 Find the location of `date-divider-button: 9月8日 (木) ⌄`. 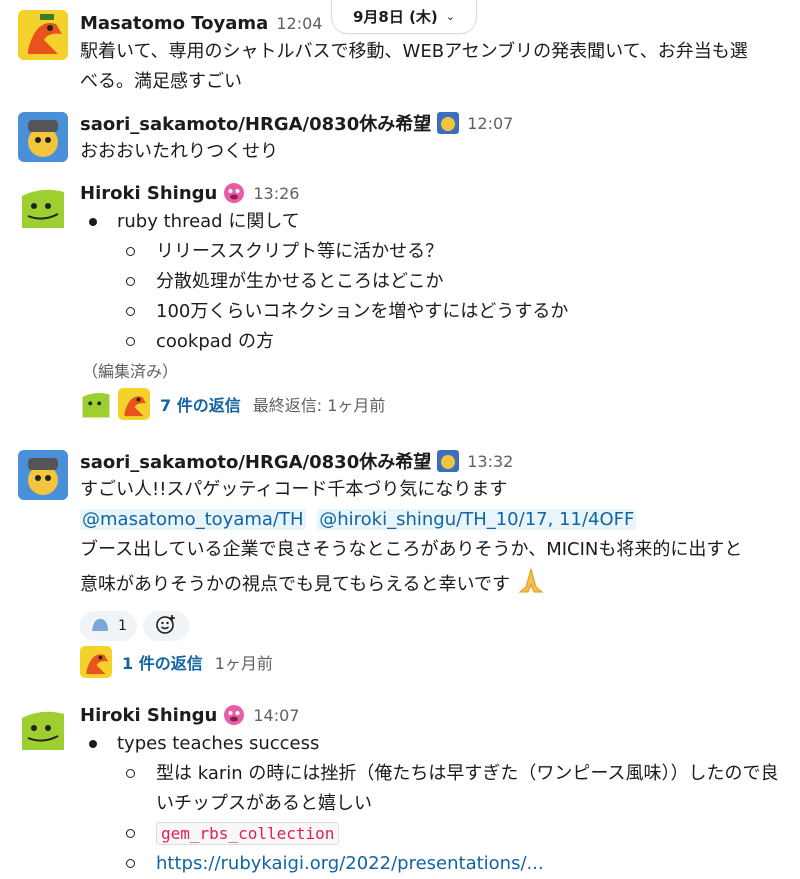

date-divider-button: 9月8日 (木) ⌄ is located at coordinates (404, 17).